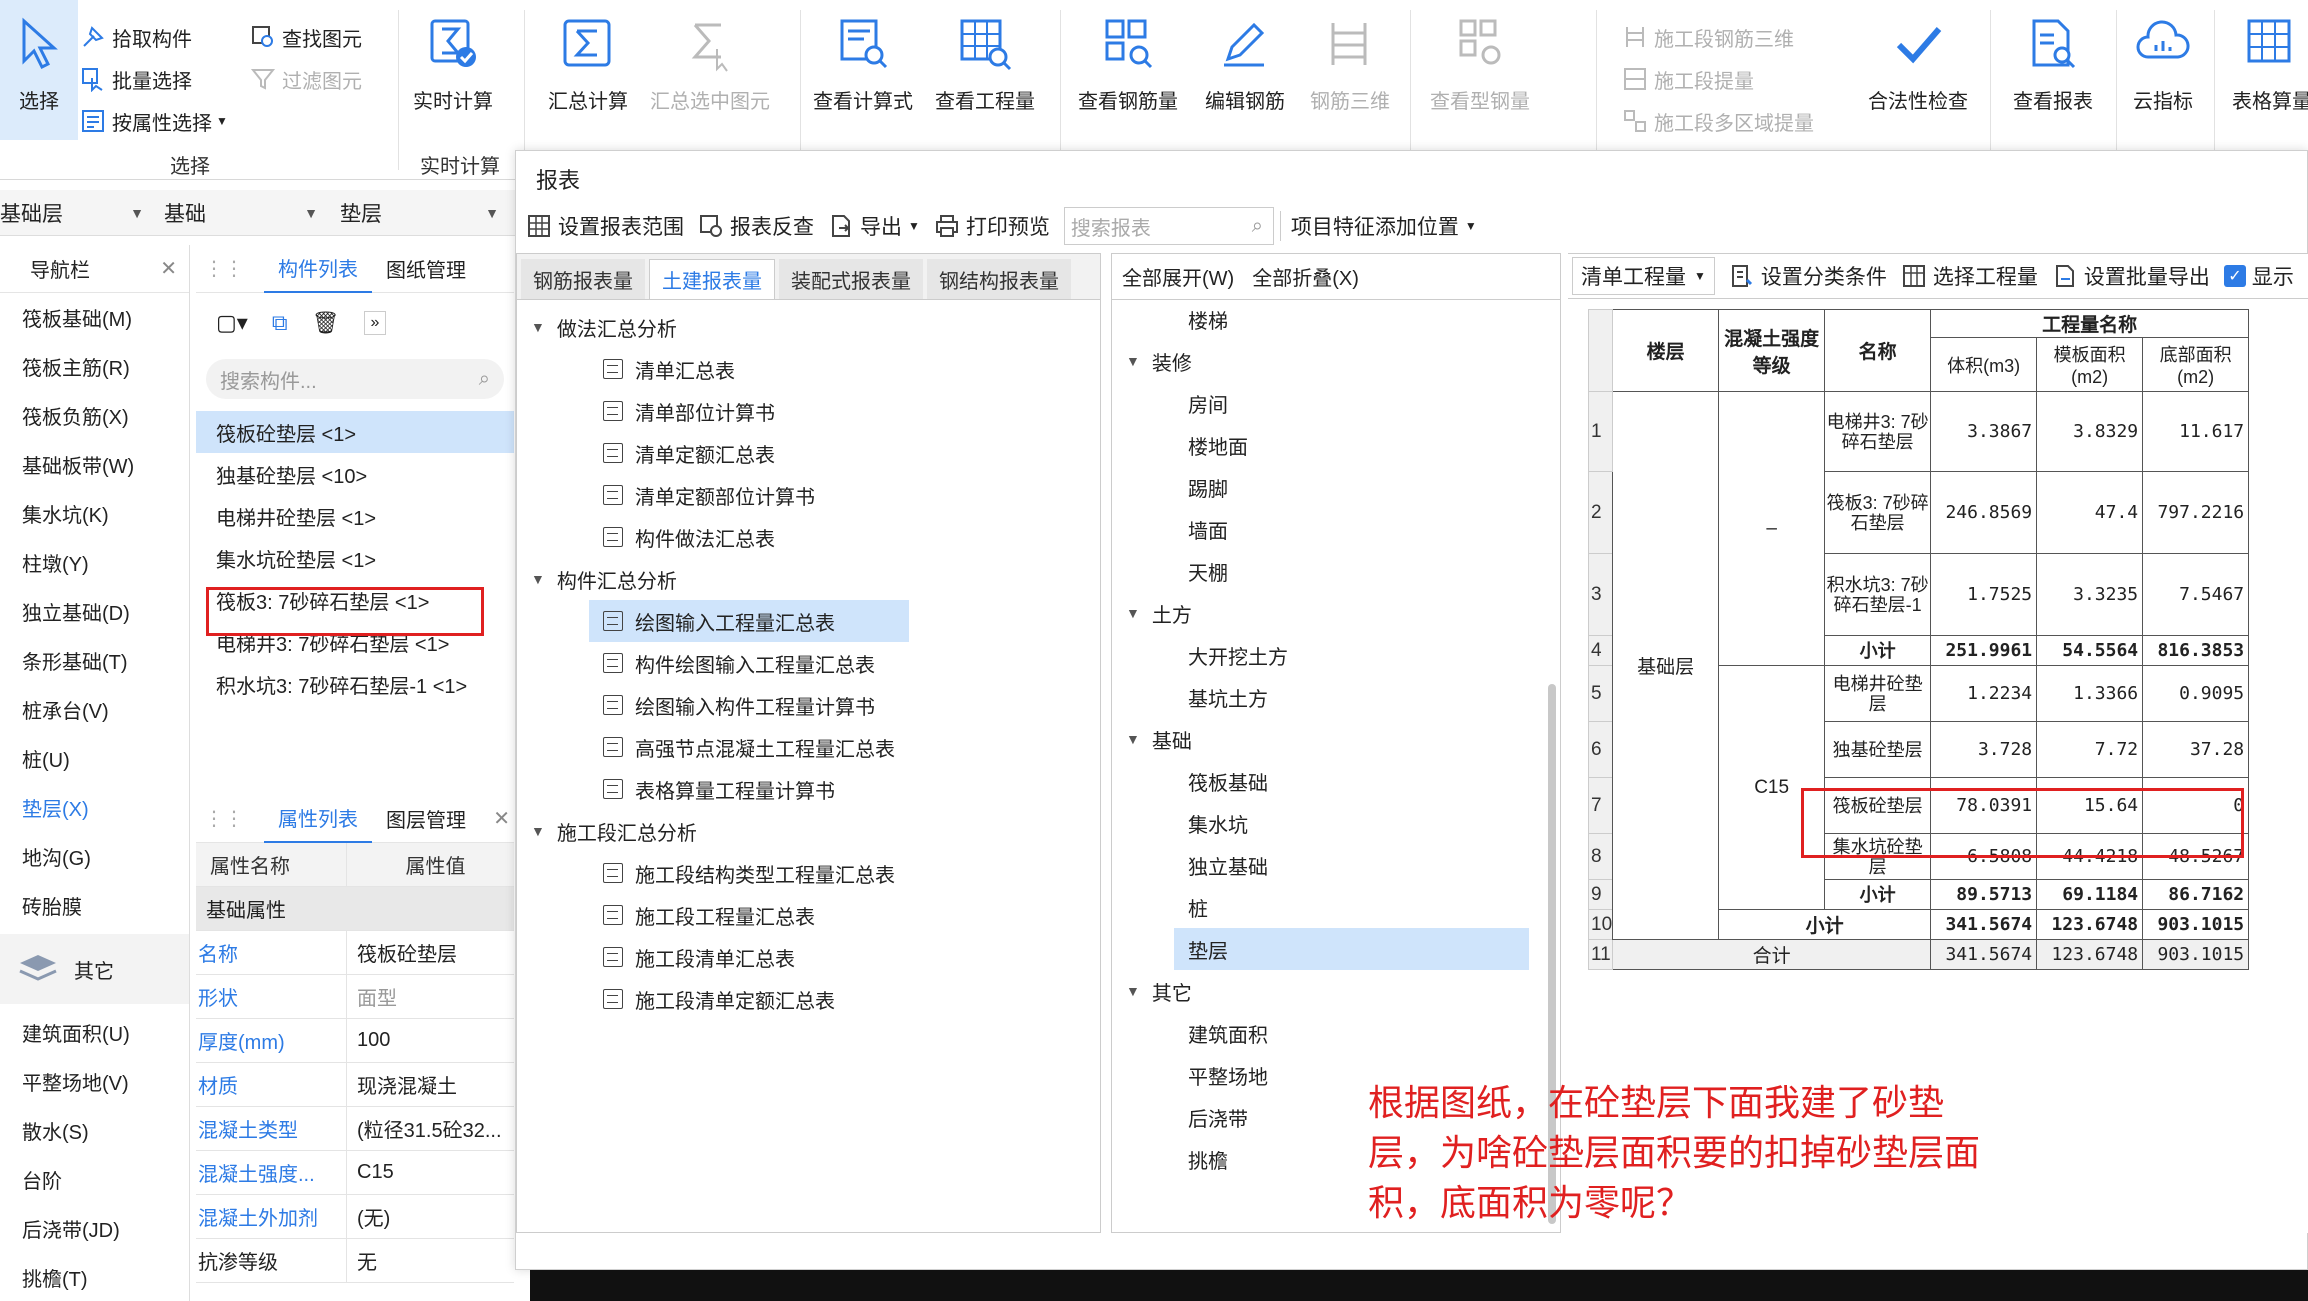 The image size is (2308, 1301). I want to click on type-dropdown: 垫层 ▼, so click(422, 213).